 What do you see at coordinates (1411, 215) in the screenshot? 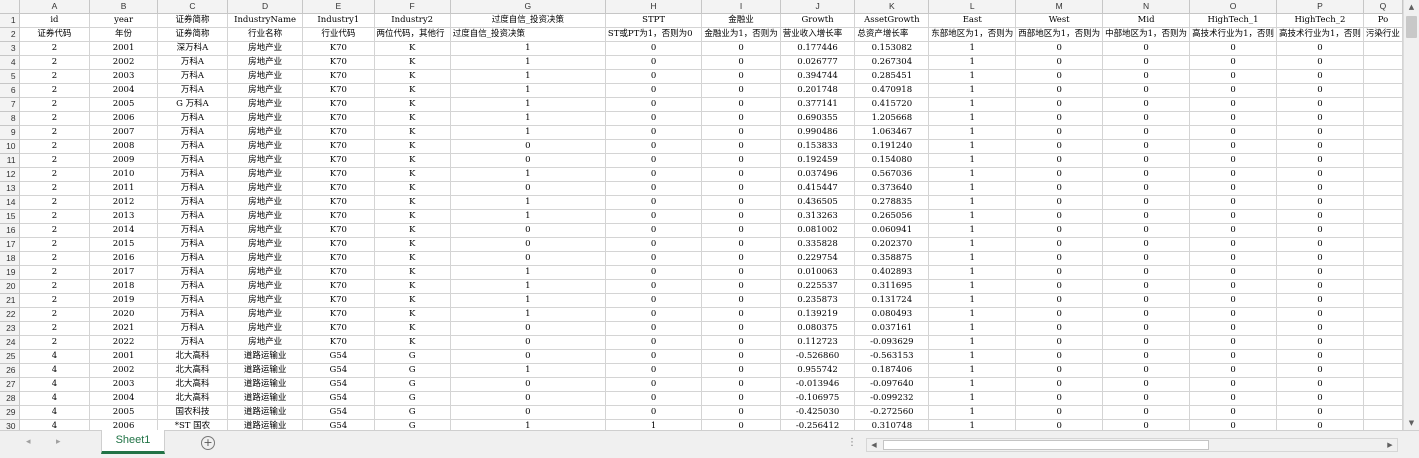
I see `vertical-scrollbar: ▲ ▼` at bounding box center [1411, 215].